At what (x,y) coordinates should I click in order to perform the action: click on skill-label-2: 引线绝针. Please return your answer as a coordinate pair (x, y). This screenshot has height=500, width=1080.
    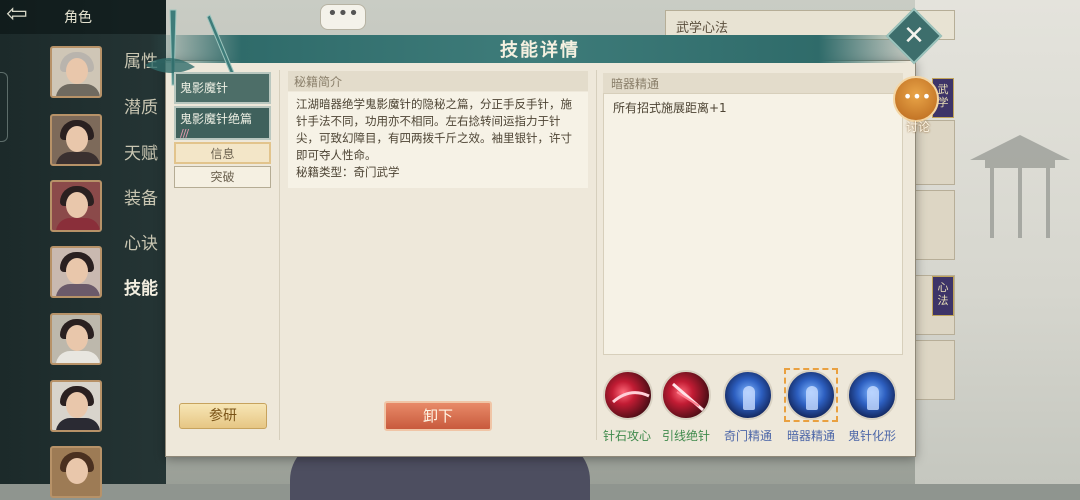
    Looking at the image, I should click on (685, 436).